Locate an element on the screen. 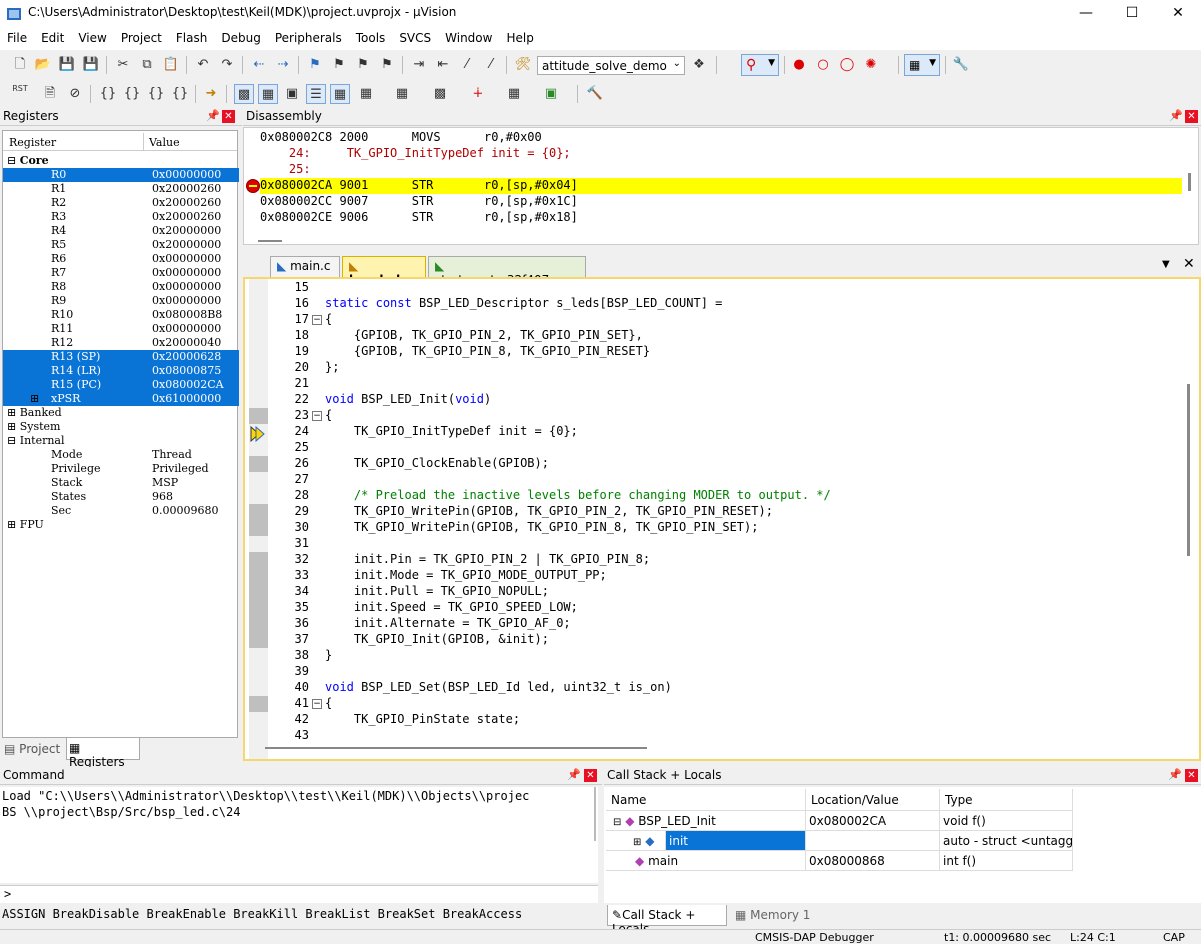 This screenshot has height=944, width=1201. paste-icon: 📋 is located at coordinates (171, 65).